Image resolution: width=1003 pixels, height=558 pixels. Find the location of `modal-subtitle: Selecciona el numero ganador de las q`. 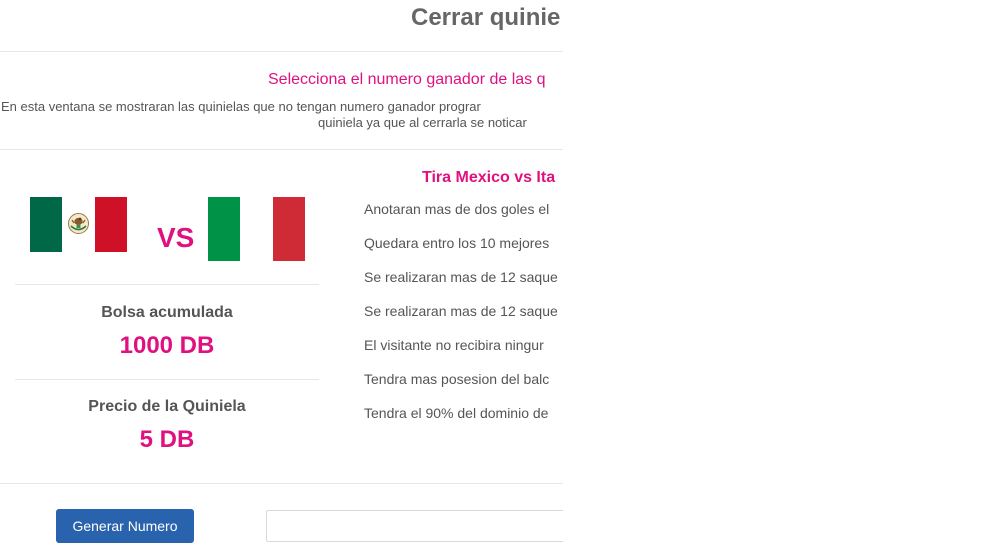

modal-subtitle: Selecciona el numero ganador de las q is located at coordinates (407, 79).